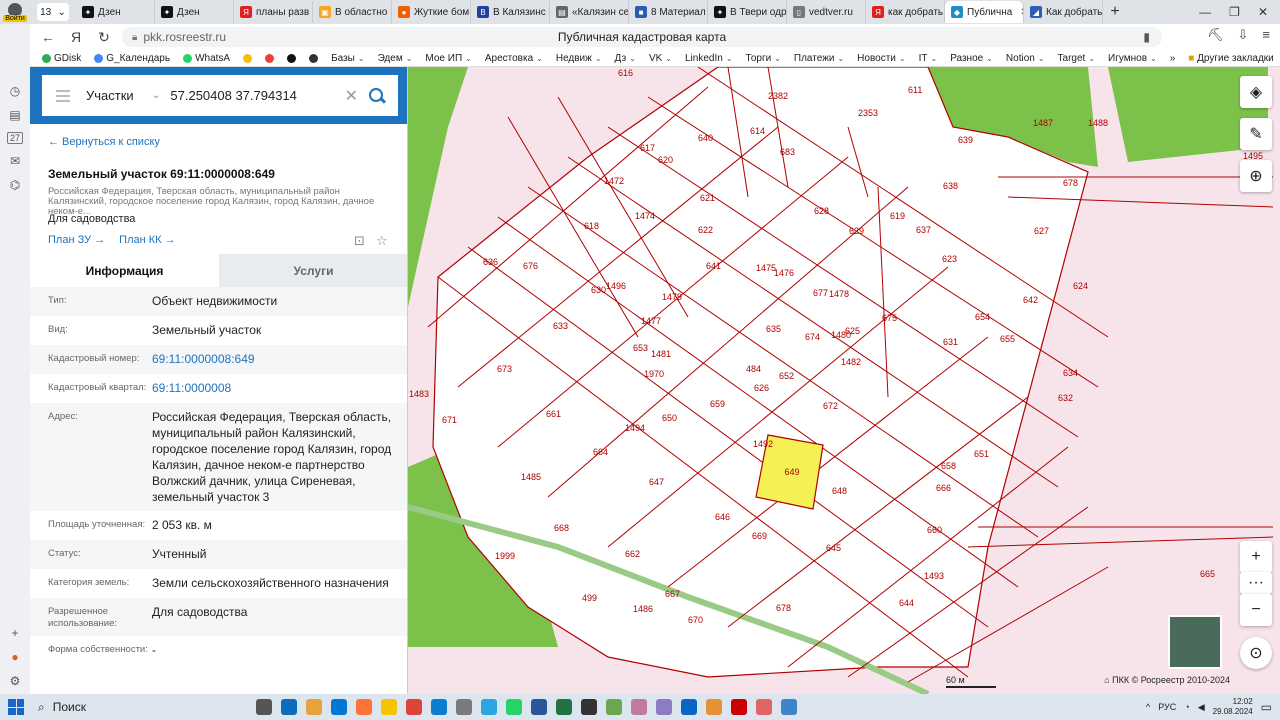 The image size is (1280, 720). What do you see at coordinates (352, 12) in the screenshot?
I see `browser-tab: ▣ В областно` at bounding box center [352, 12].